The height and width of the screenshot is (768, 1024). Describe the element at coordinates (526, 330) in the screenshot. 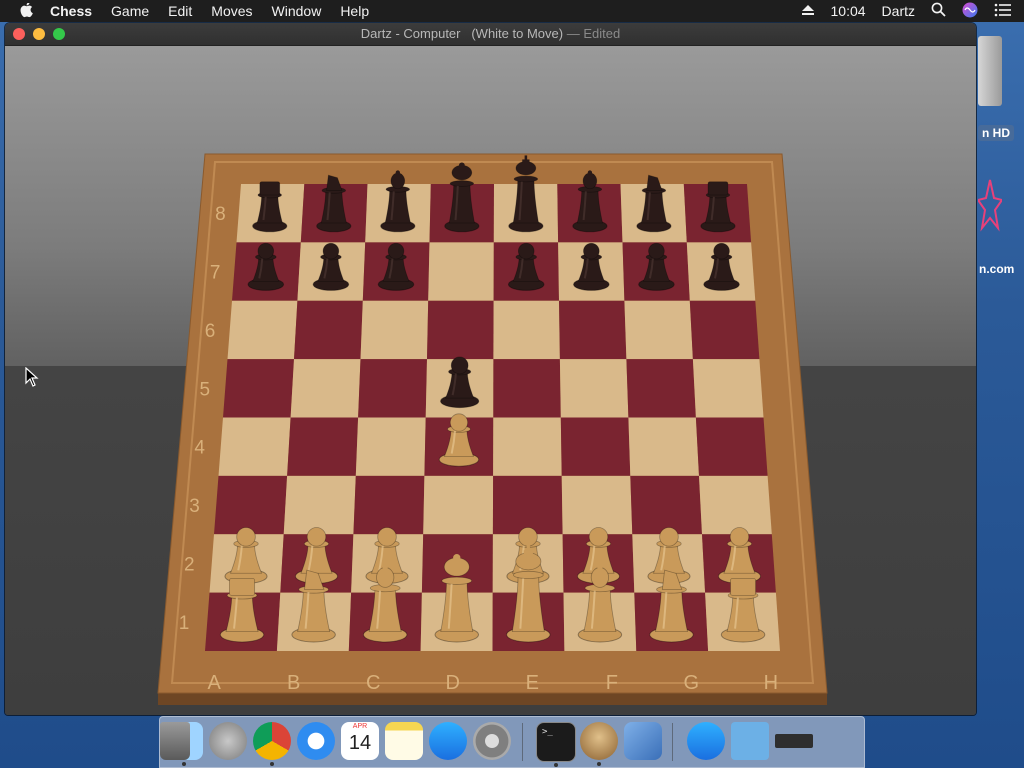

I see `square-e6` at that location.